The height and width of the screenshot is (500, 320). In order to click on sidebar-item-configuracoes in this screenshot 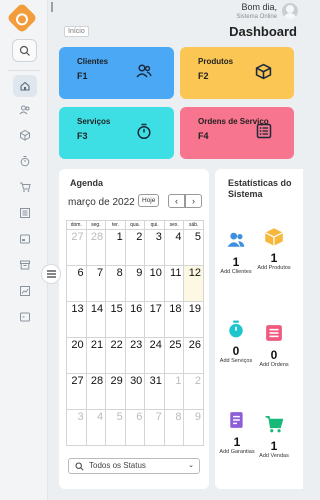, I will do `click(25, 317)`.